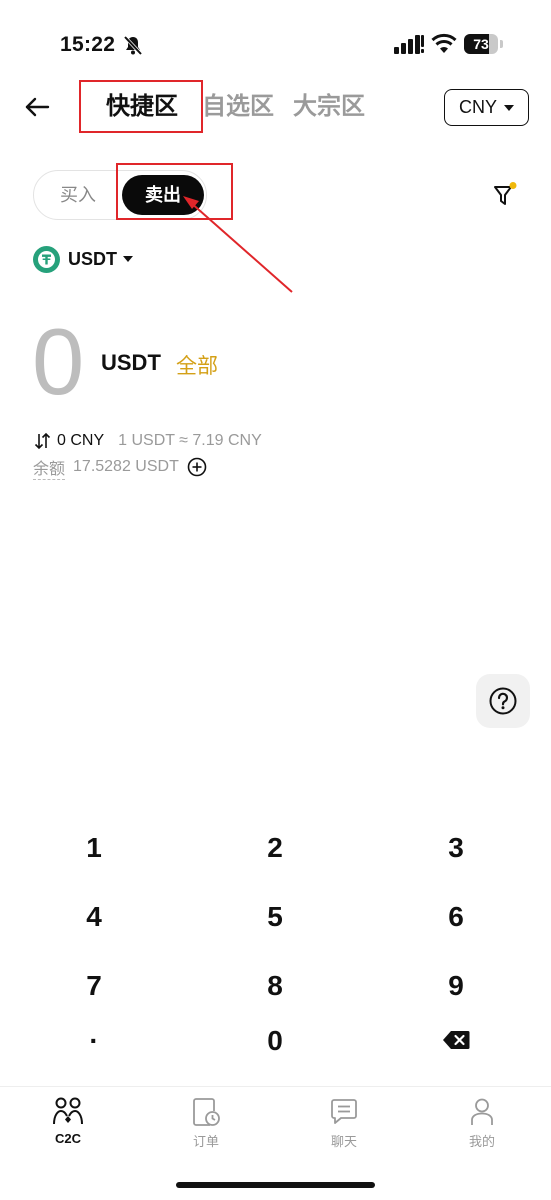  I want to click on nav-item-me: 我的, so click(482, 1125).